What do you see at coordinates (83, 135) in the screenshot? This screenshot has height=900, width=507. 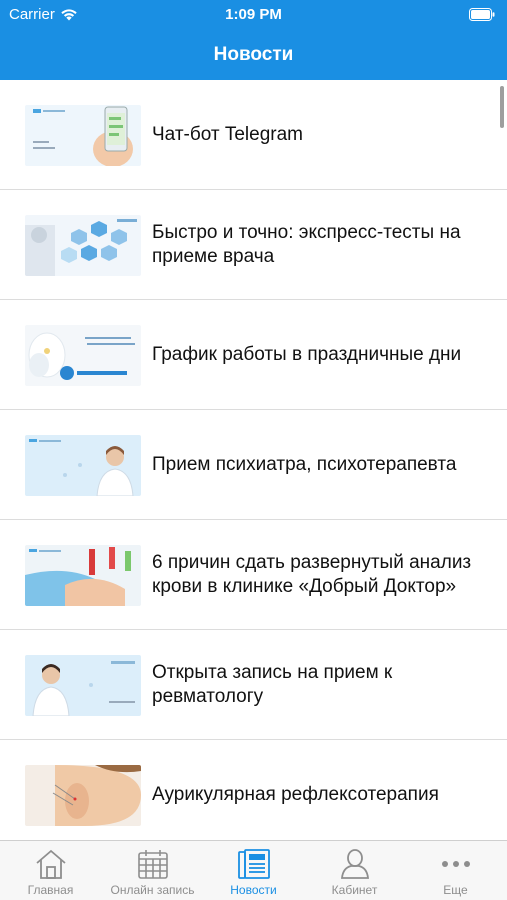 I see `telegram-phone-image` at bounding box center [83, 135].